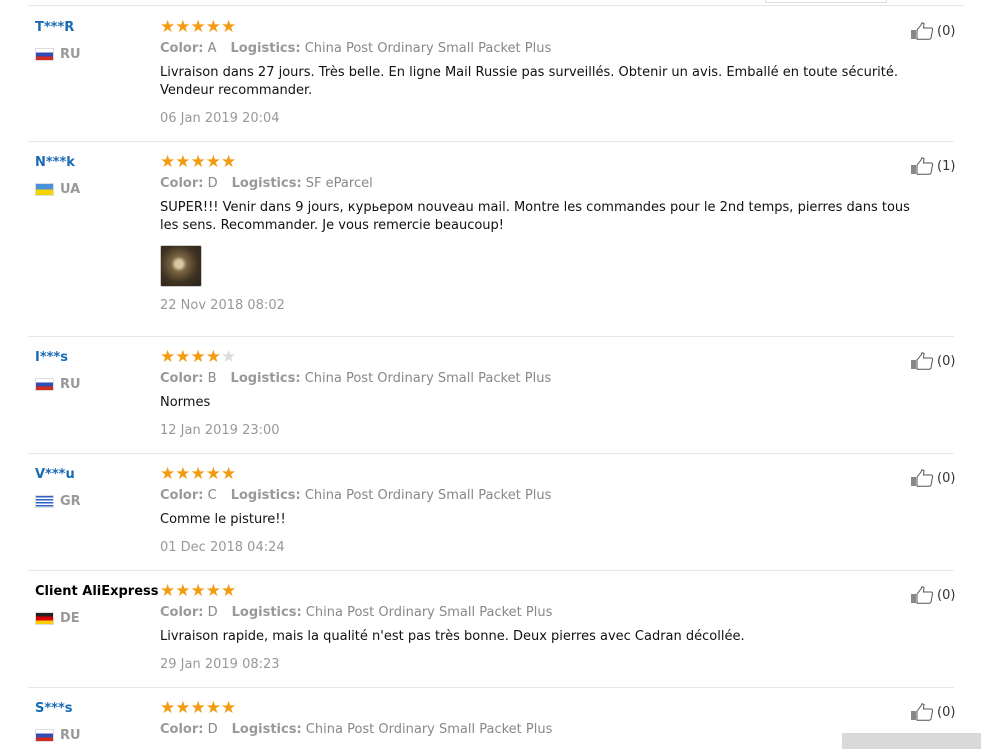  What do you see at coordinates (55, 474) in the screenshot?
I see `reviewer-name: V***u` at bounding box center [55, 474].